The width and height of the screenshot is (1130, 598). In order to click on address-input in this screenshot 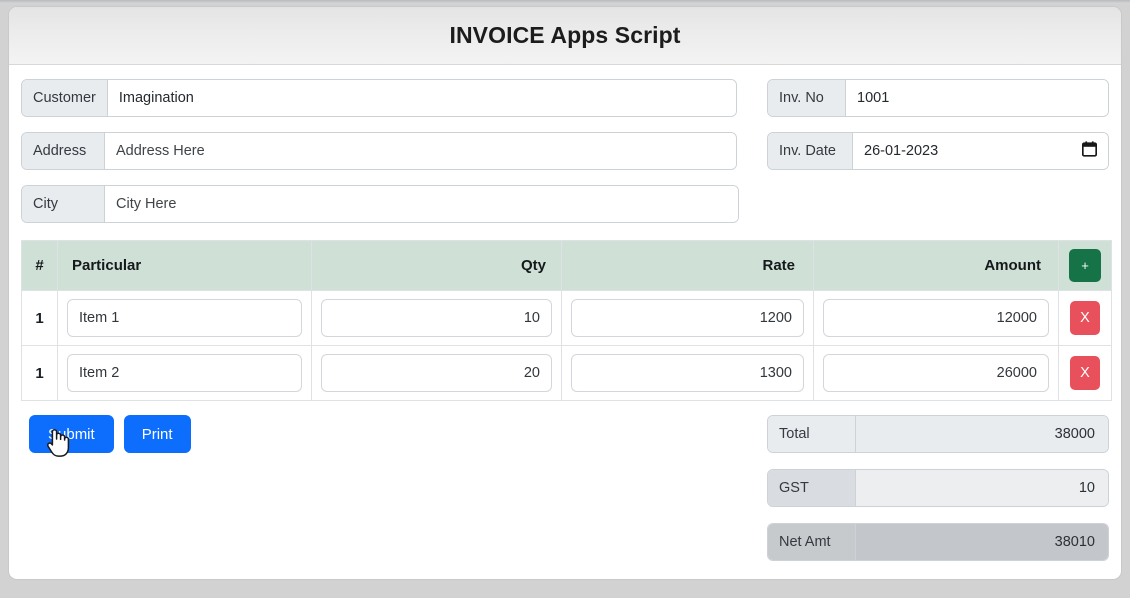, I will do `click(420, 151)`.